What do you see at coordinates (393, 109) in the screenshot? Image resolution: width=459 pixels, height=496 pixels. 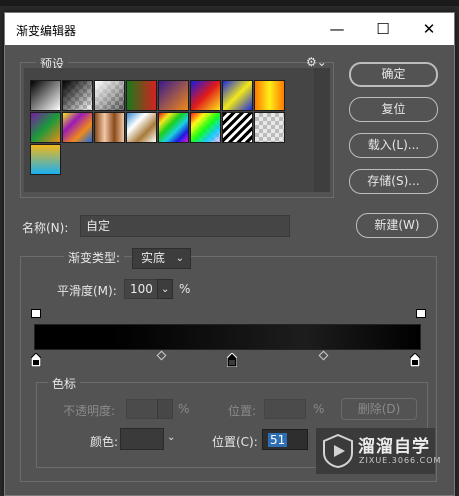 I see `reset-button: 复位` at bounding box center [393, 109].